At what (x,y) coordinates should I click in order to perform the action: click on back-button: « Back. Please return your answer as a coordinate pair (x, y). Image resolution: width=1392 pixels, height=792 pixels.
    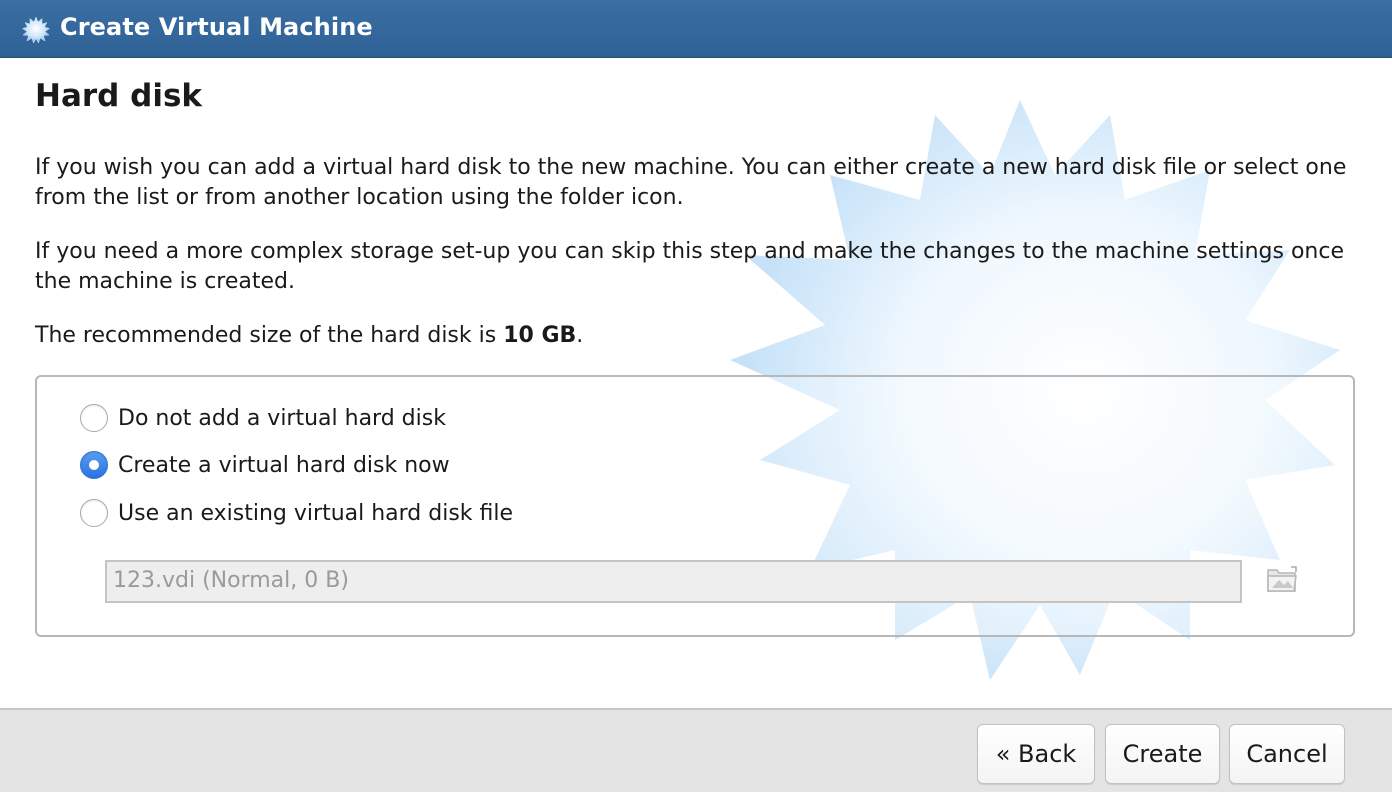
    Looking at the image, I should click on (1036, 754).